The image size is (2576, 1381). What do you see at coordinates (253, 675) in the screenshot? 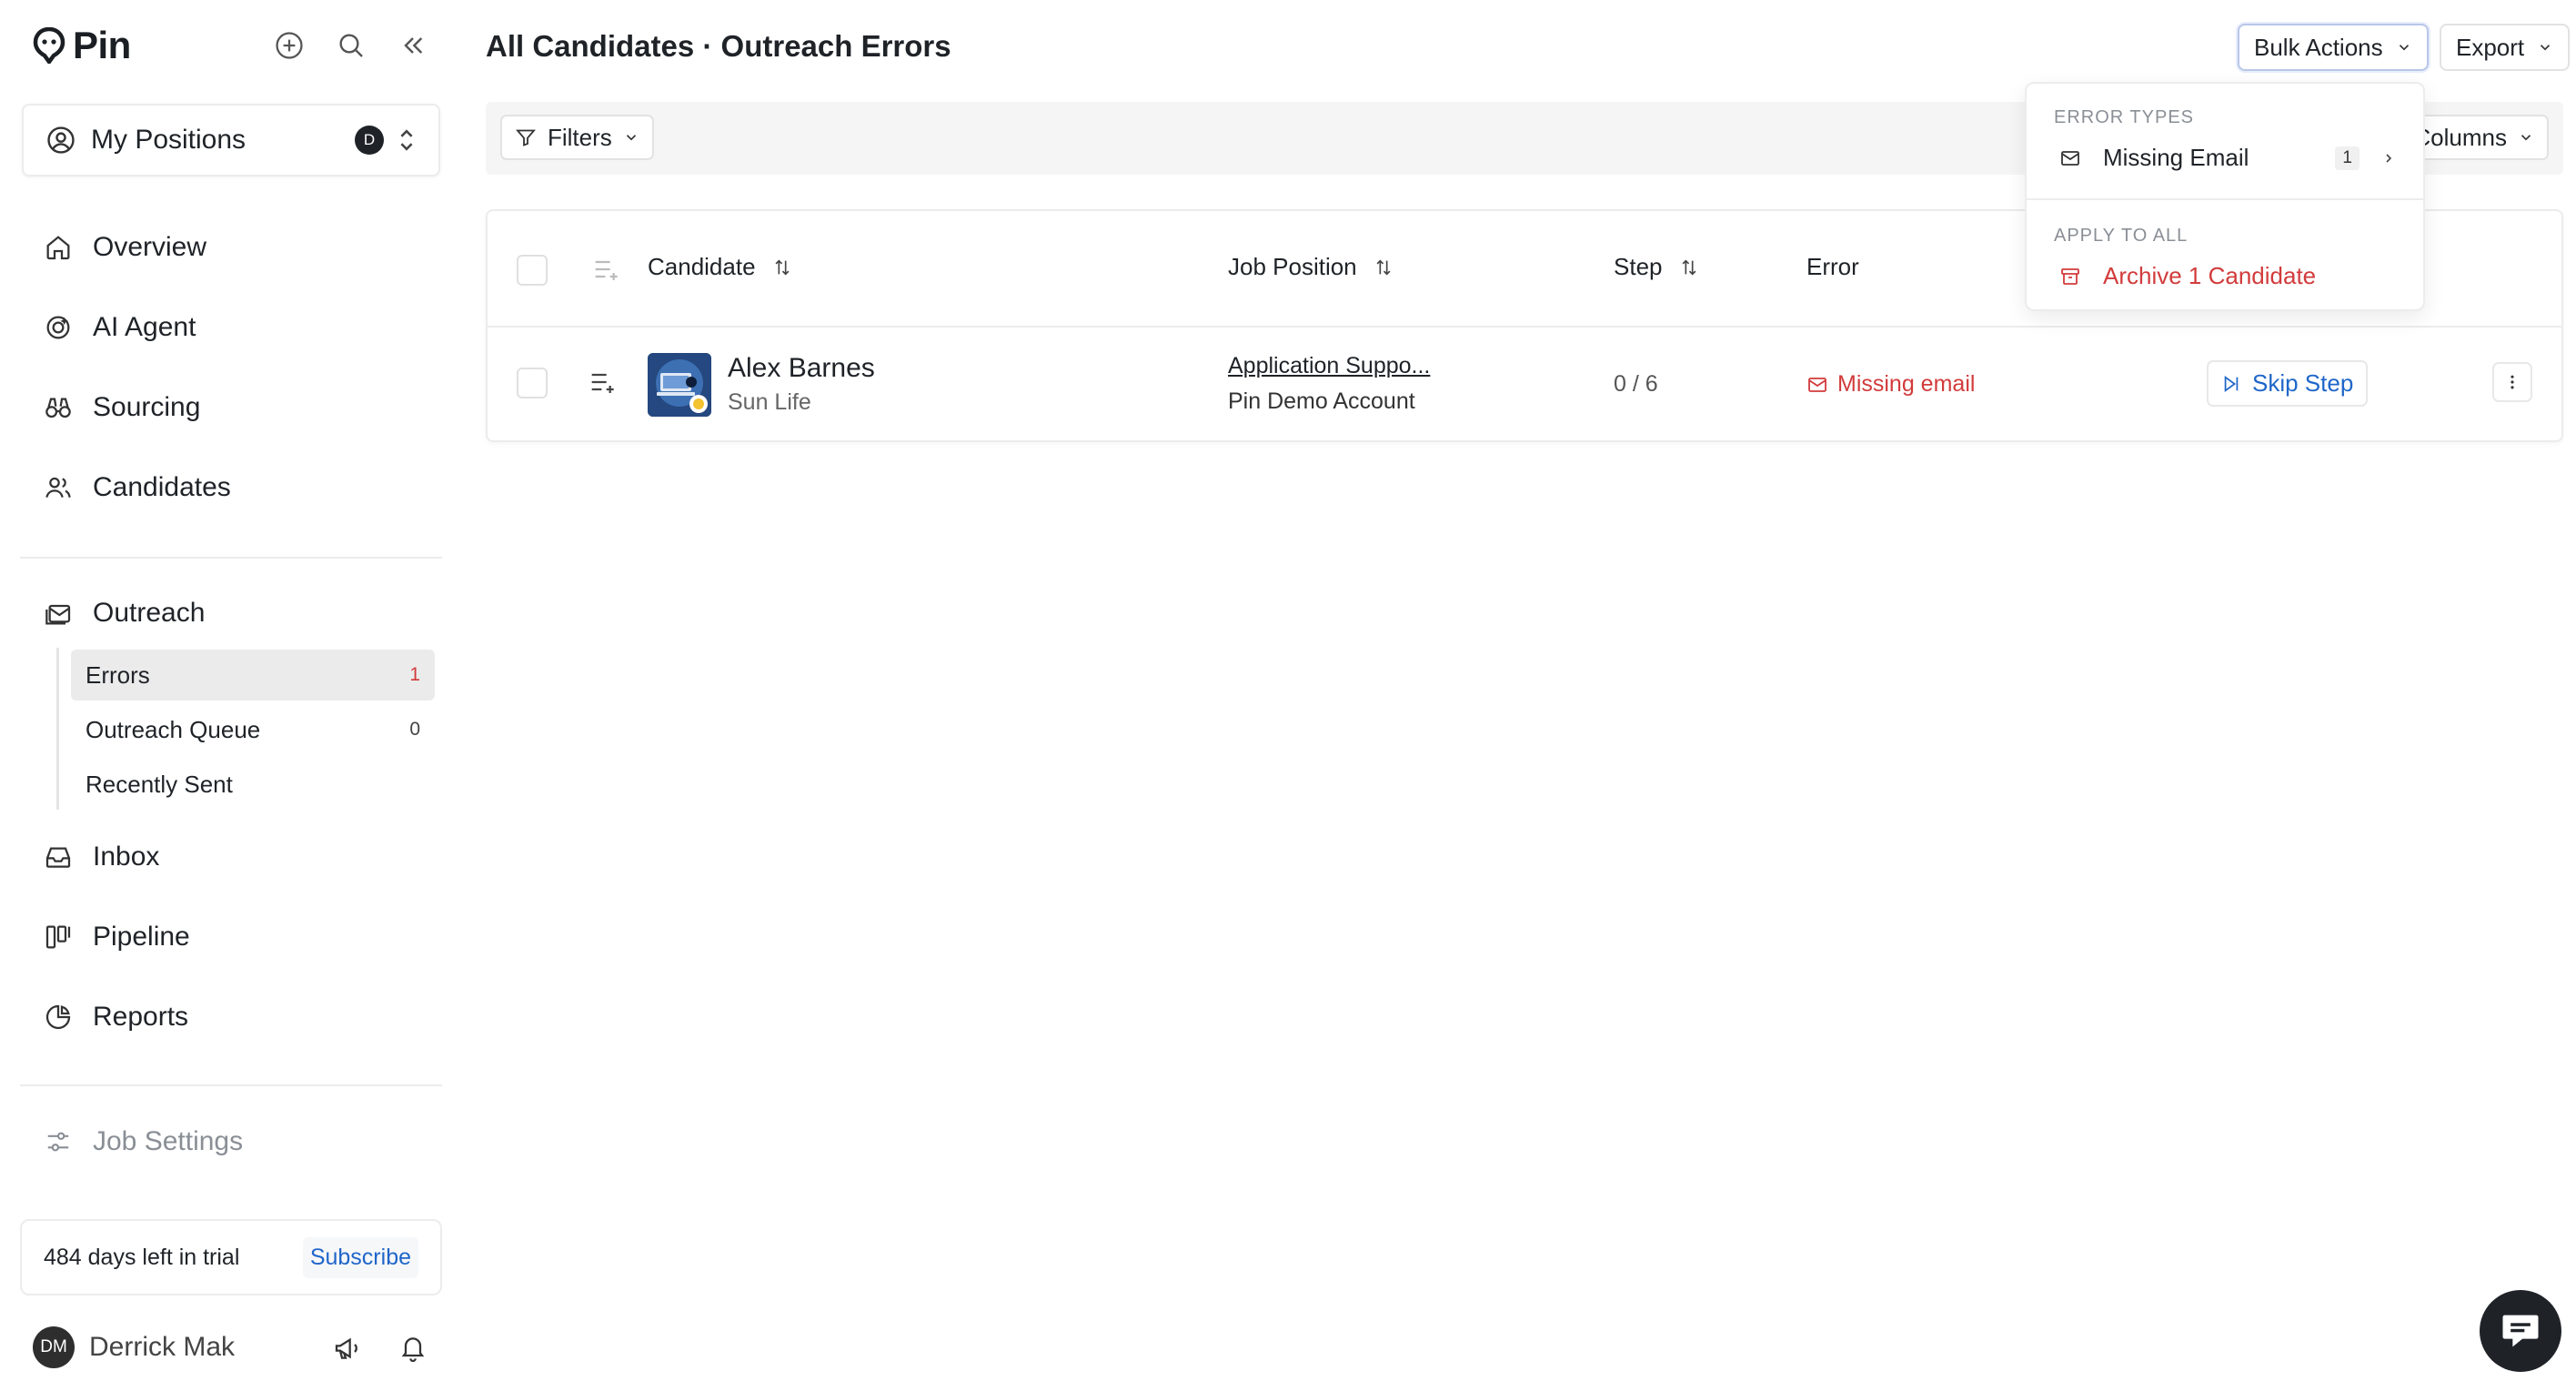
I see `sidebar-item-errors: Errors 1` at bounding box center [253, 675].